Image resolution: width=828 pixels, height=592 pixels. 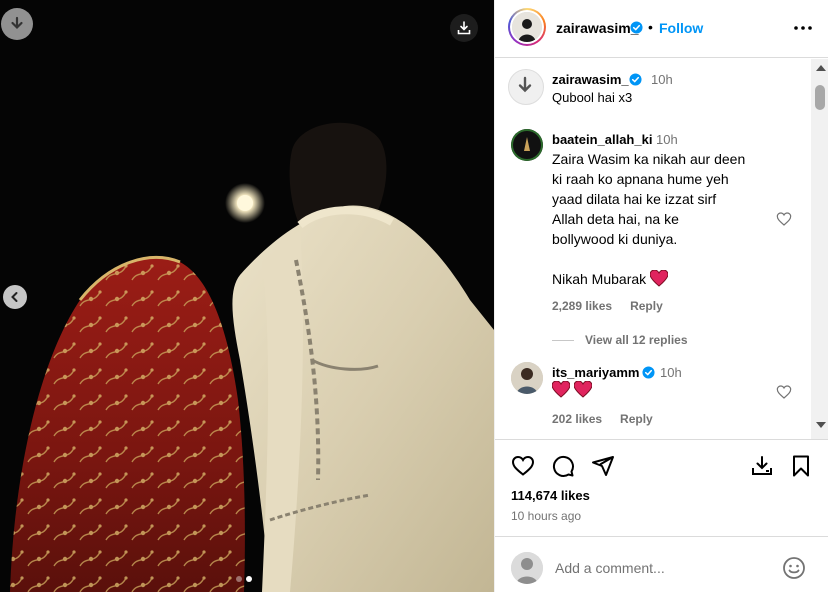 What do you see at coordinates (634, 199) in the screenshot?
I see `comment-line: yaad dilata hai ke izzat sirf` at bounding box center [634, 199].